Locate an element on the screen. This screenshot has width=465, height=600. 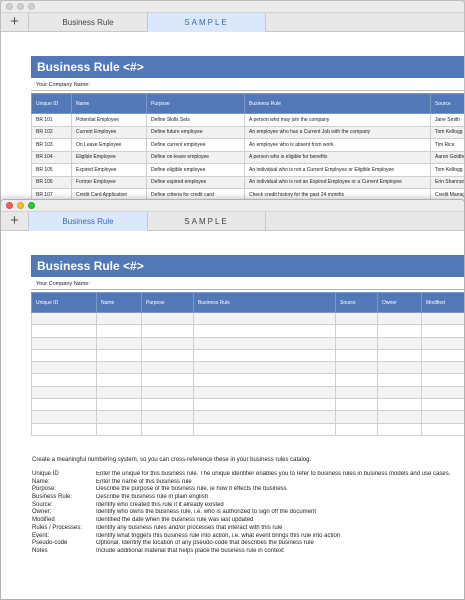
column-header: Name is located at coordinates (109, 103).